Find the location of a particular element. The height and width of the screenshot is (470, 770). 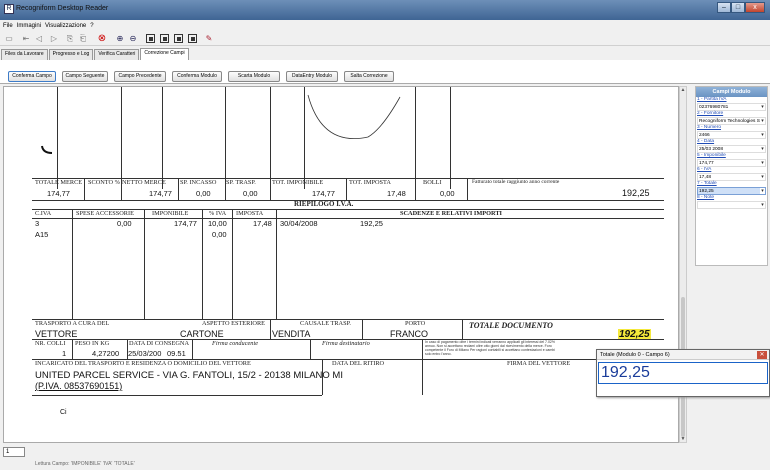

field-data: 4 - Data 25/03 2008 ▾ is located at coordinates (731, 146).